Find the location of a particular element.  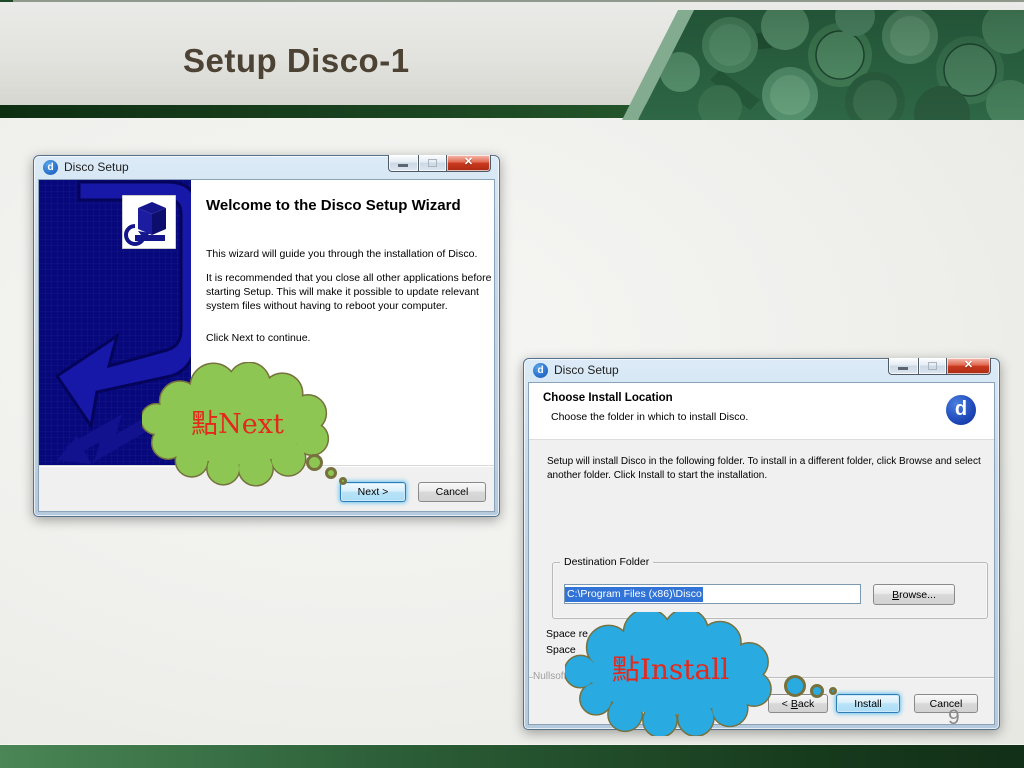

coins-photo is located at coordinates (823, 65).